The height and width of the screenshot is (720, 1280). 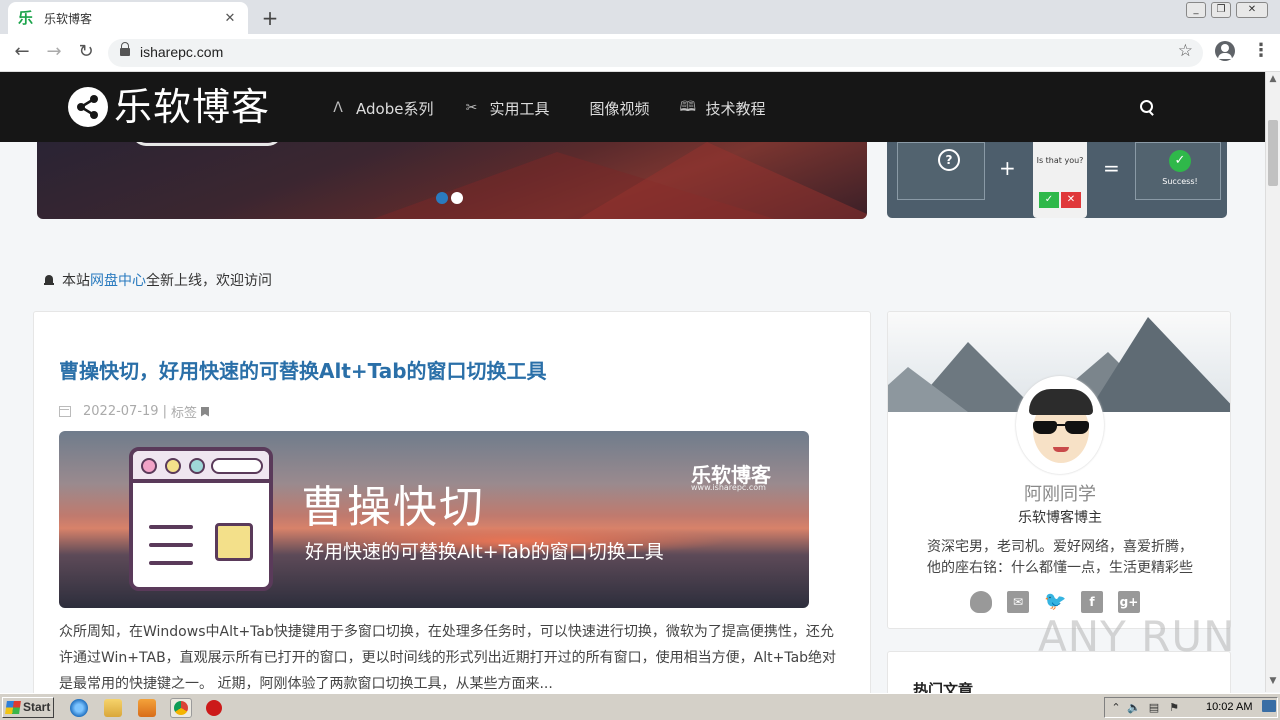 What do you see at coordinates (65, 411) in the screenshot?
I see `calendar-icon` at bounding box center [65, 411].